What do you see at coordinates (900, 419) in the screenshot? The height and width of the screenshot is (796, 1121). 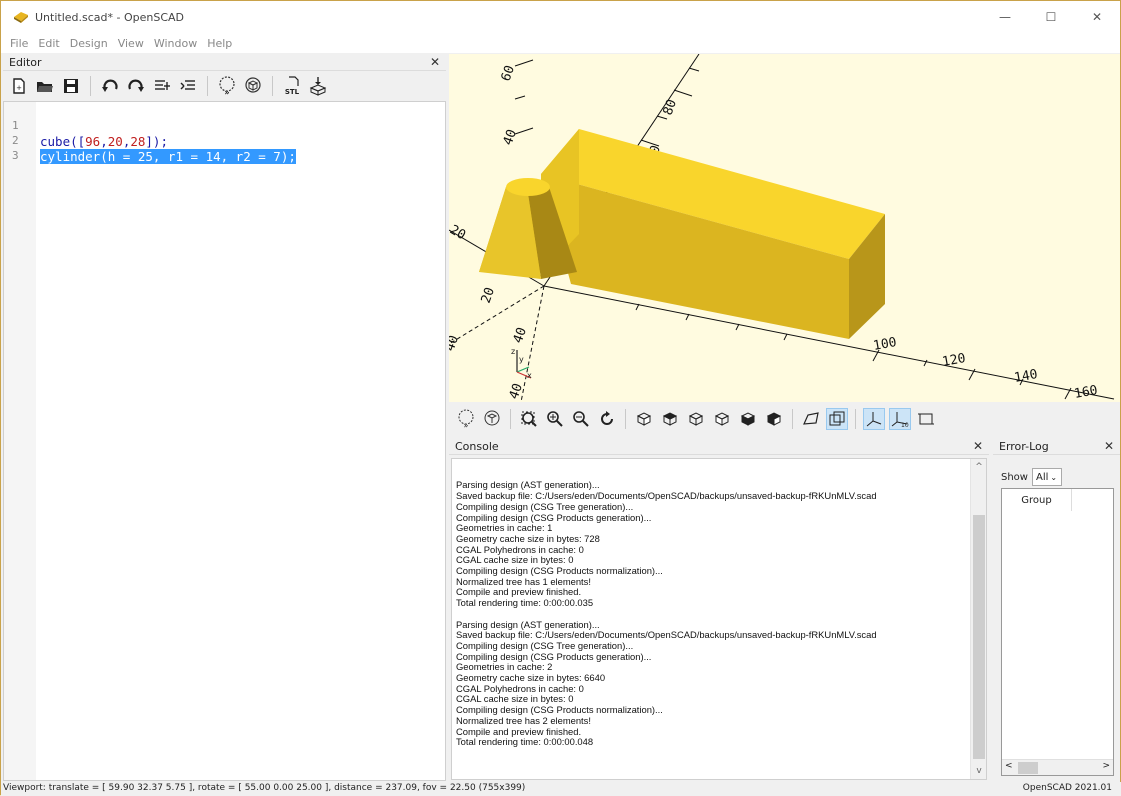 I see `show-scale-markers-icon: 10` at bounding box center [900, 419].